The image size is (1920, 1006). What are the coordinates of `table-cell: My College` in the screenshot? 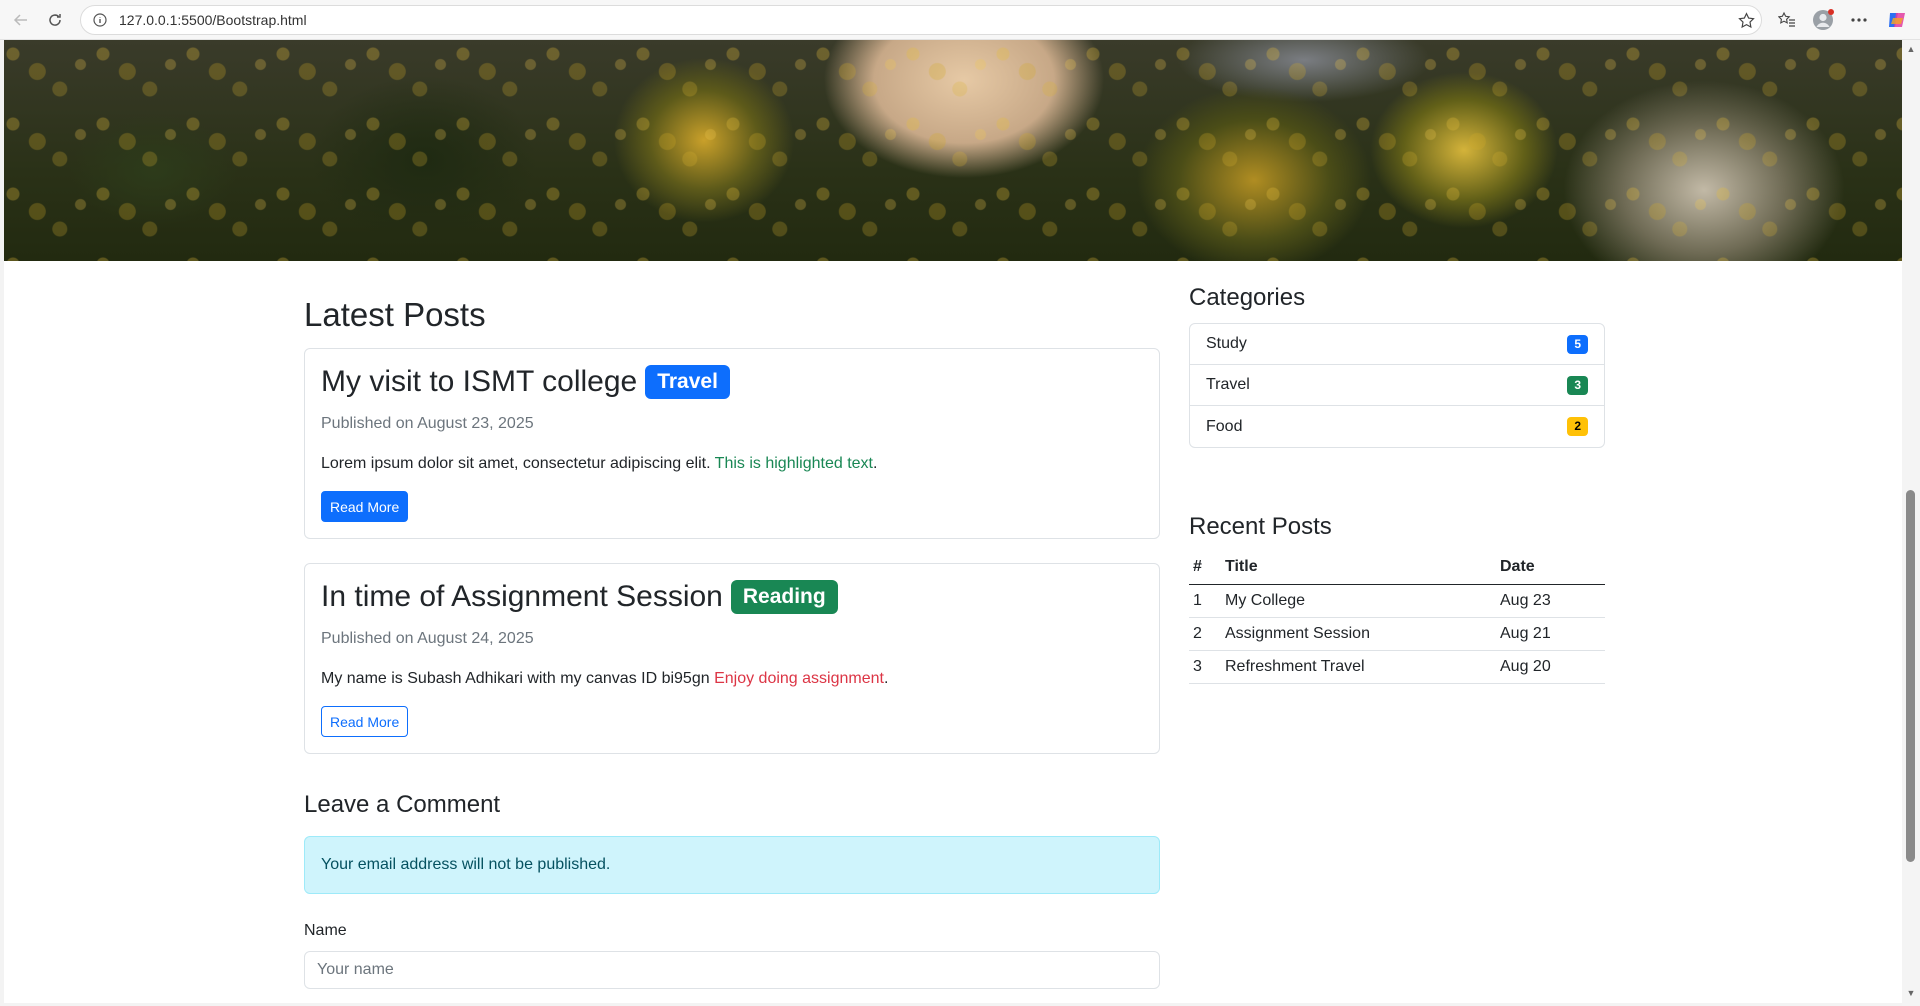 It's located at (1358, 601).